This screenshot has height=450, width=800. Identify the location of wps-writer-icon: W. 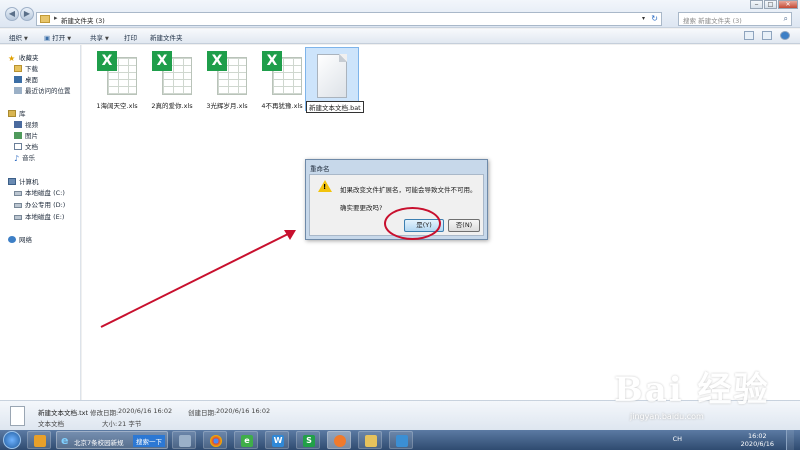
(278, 441).